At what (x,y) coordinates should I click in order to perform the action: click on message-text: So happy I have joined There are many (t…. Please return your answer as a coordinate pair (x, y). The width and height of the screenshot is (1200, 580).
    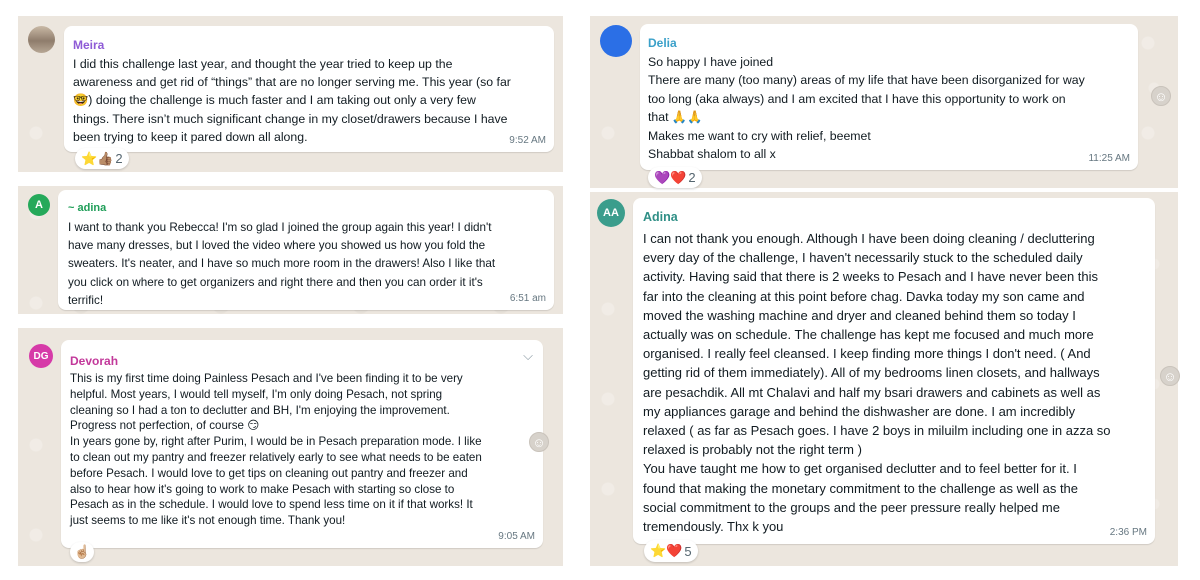
    Looking at the image, I should click on (866, 108).